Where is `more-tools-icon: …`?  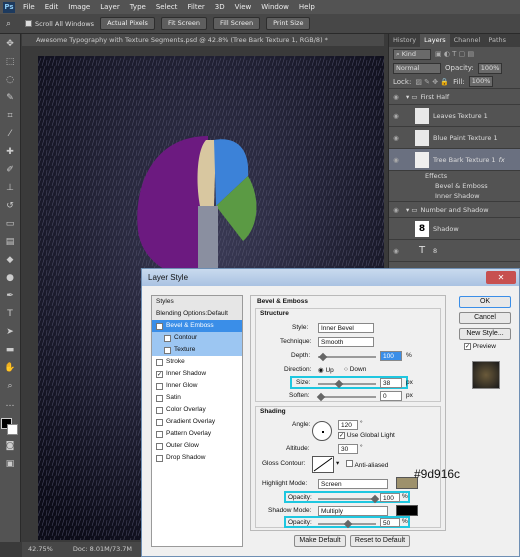 more-tools-icon: … is located at coordinates (10, 404).